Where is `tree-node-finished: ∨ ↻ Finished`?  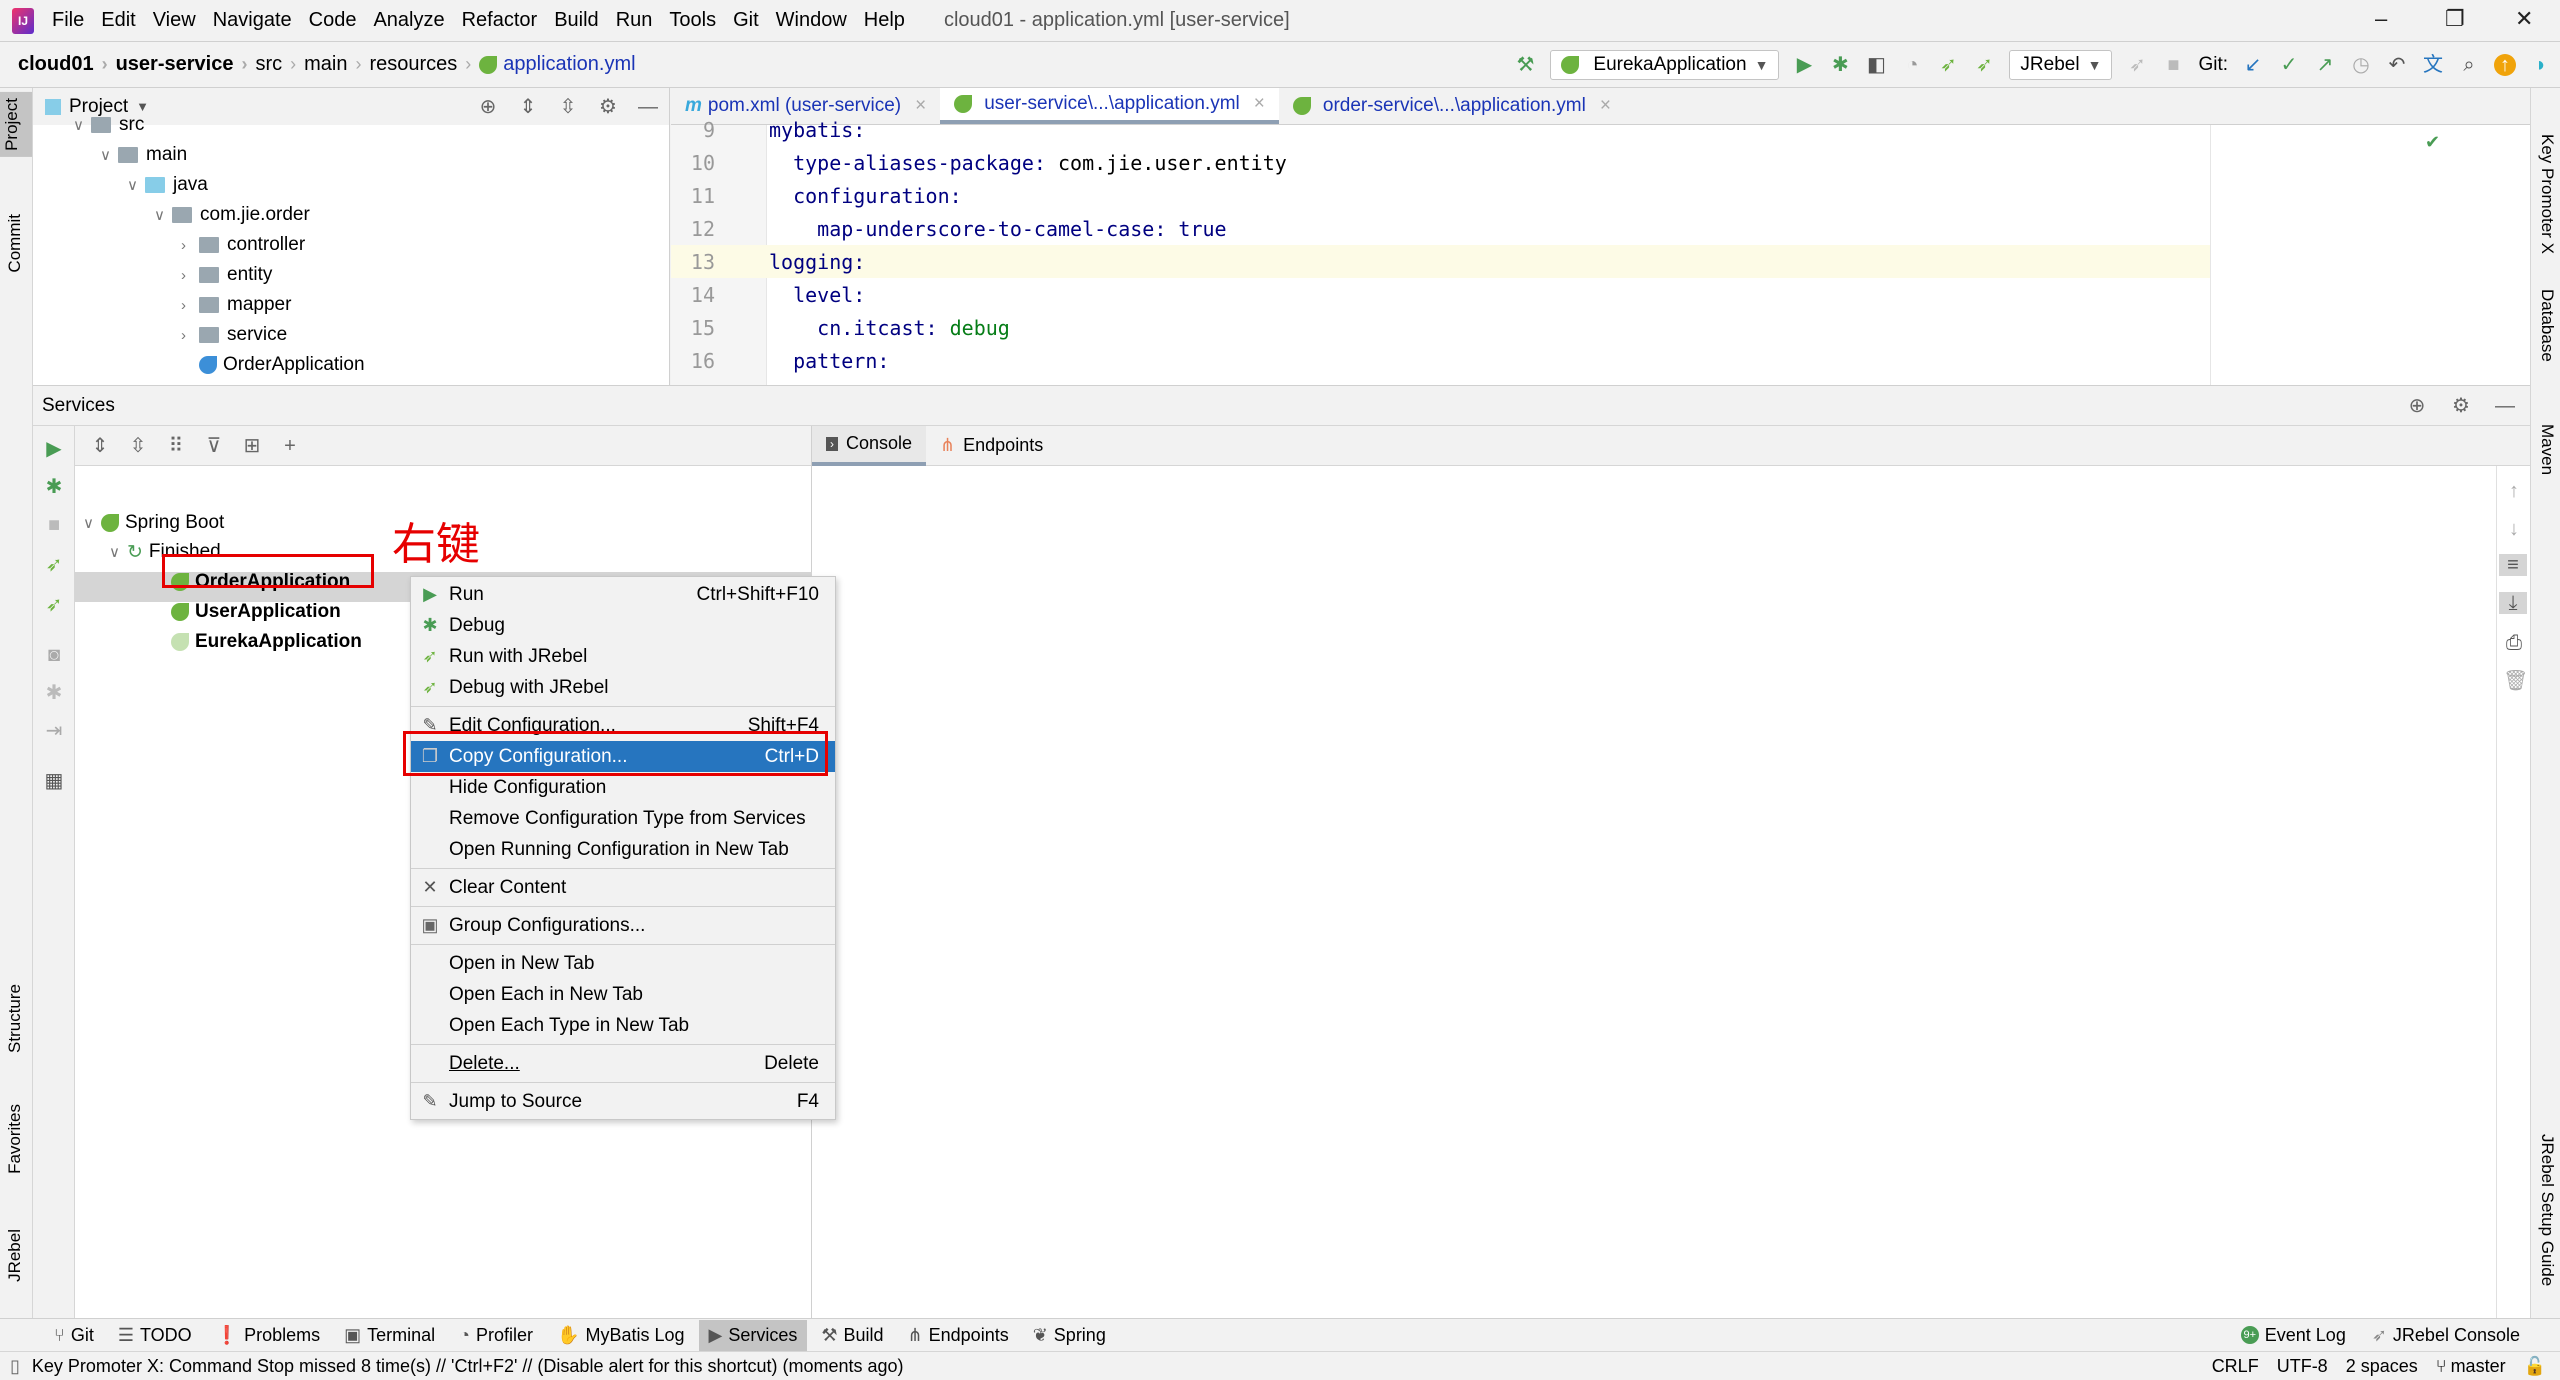
tree-node-finished: ∨ ↻ Finished is located at coordinates (165, 552).